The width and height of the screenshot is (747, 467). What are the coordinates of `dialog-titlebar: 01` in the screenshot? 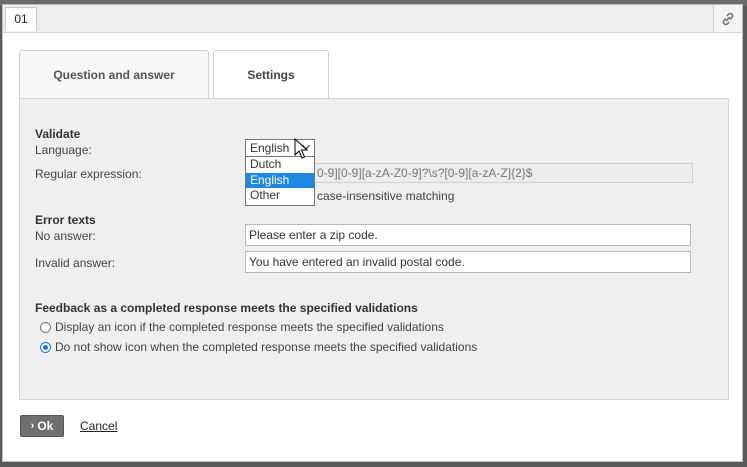 It's located at (372, 19).